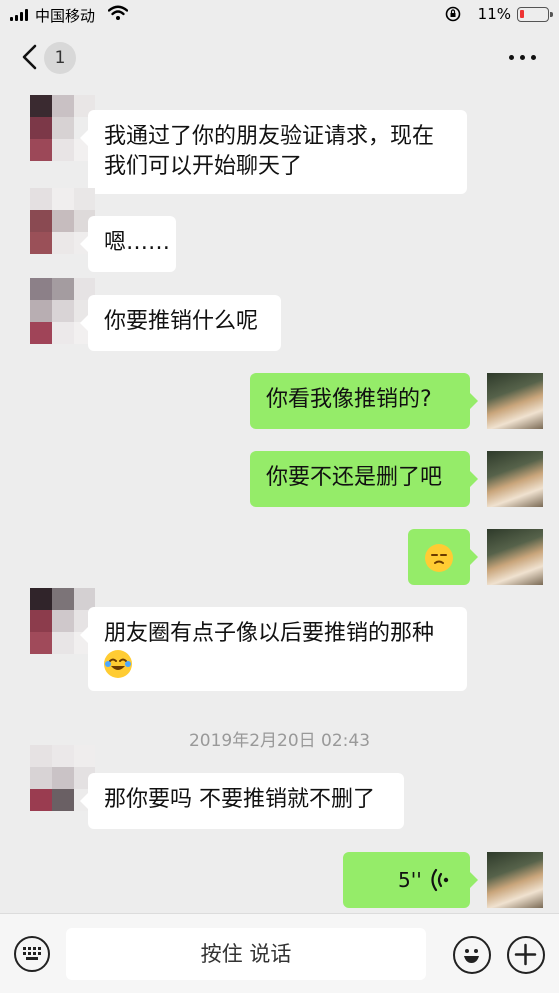 This screenshot has height=993, width=559. I want to click on message-bubble-outgoing: 你看我像推销的?, so click(364, 401).